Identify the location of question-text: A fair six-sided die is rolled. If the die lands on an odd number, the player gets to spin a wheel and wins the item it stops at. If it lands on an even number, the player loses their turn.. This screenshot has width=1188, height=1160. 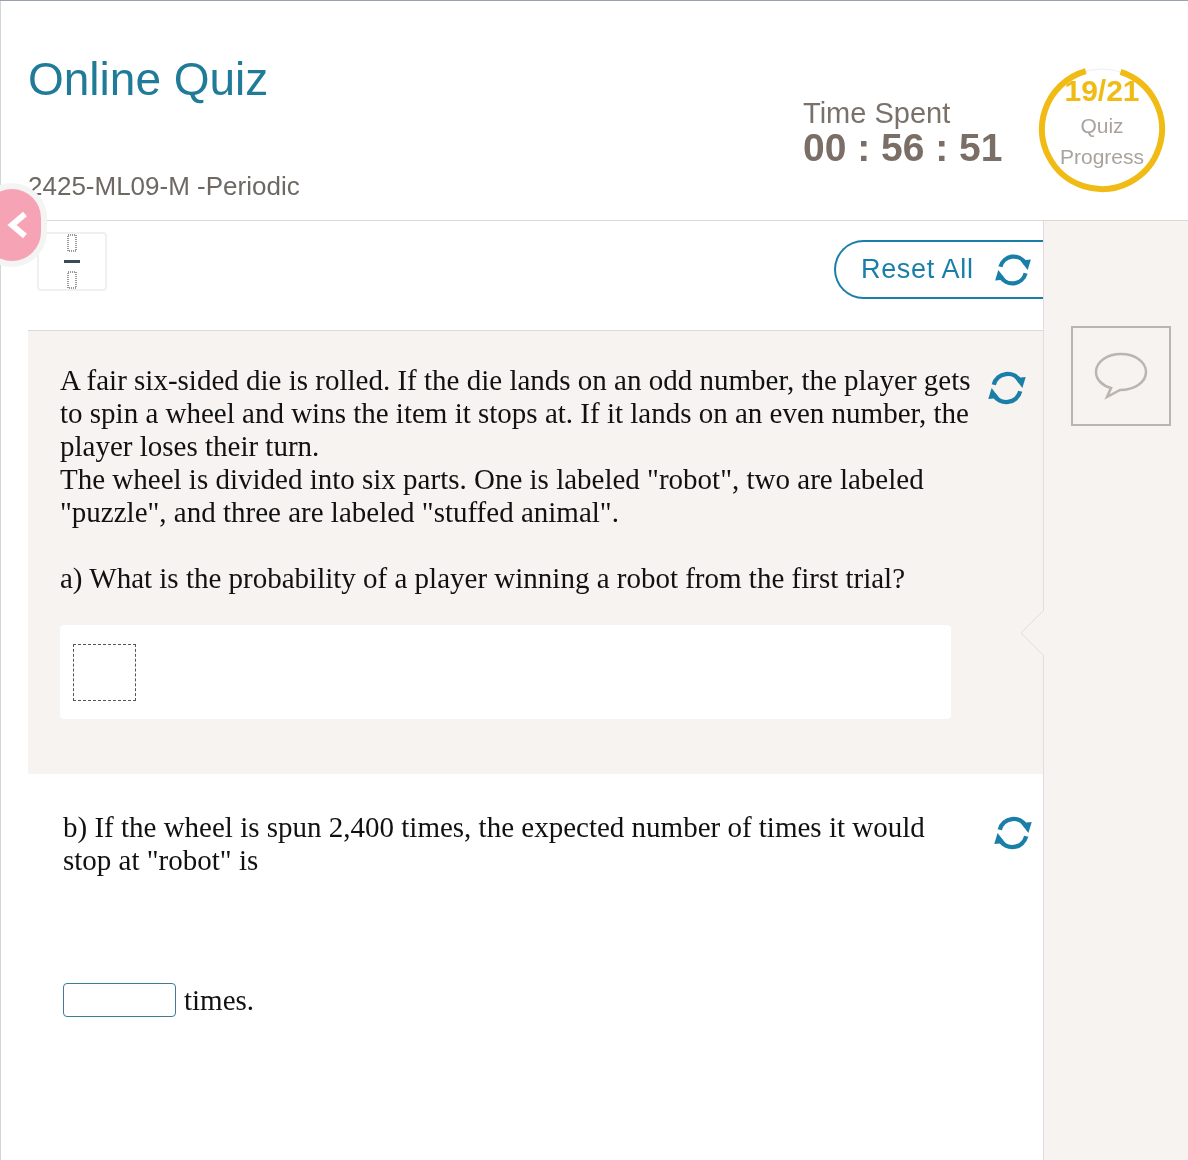
(516, 413).